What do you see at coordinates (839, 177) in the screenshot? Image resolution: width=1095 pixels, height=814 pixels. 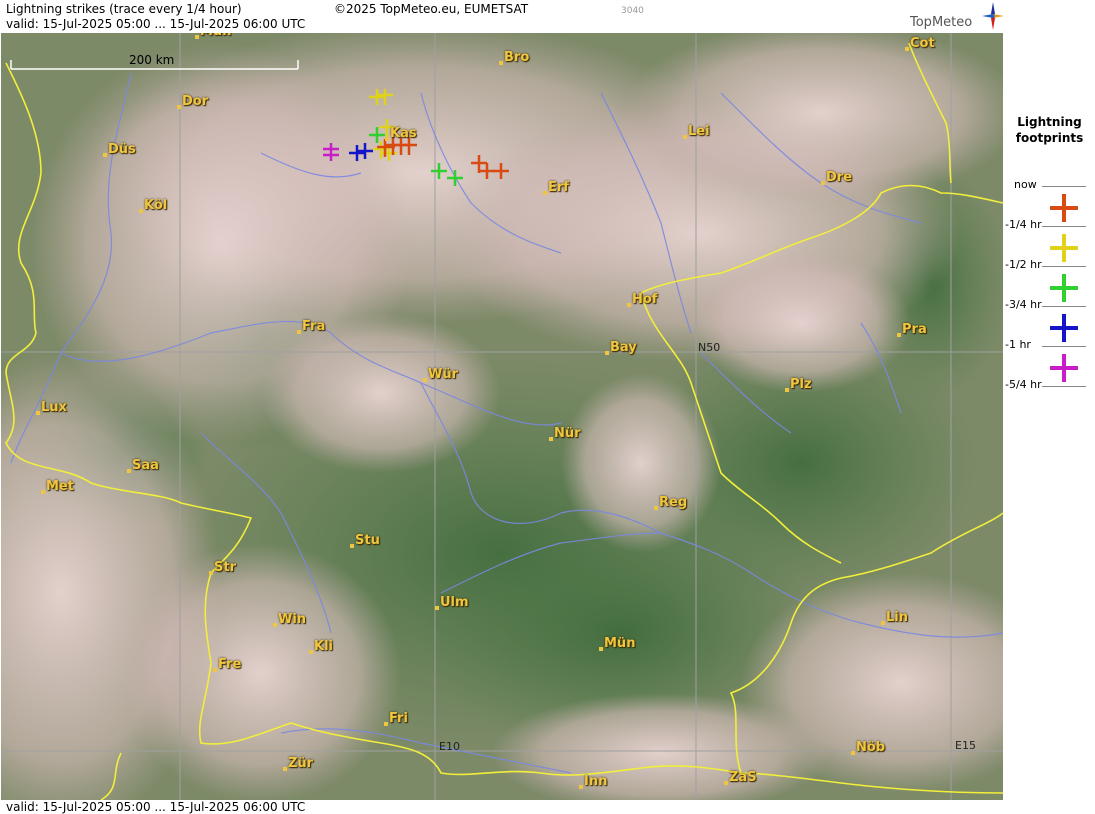 I see `city-label-dre: Dre` at bounding box center [839, 177].